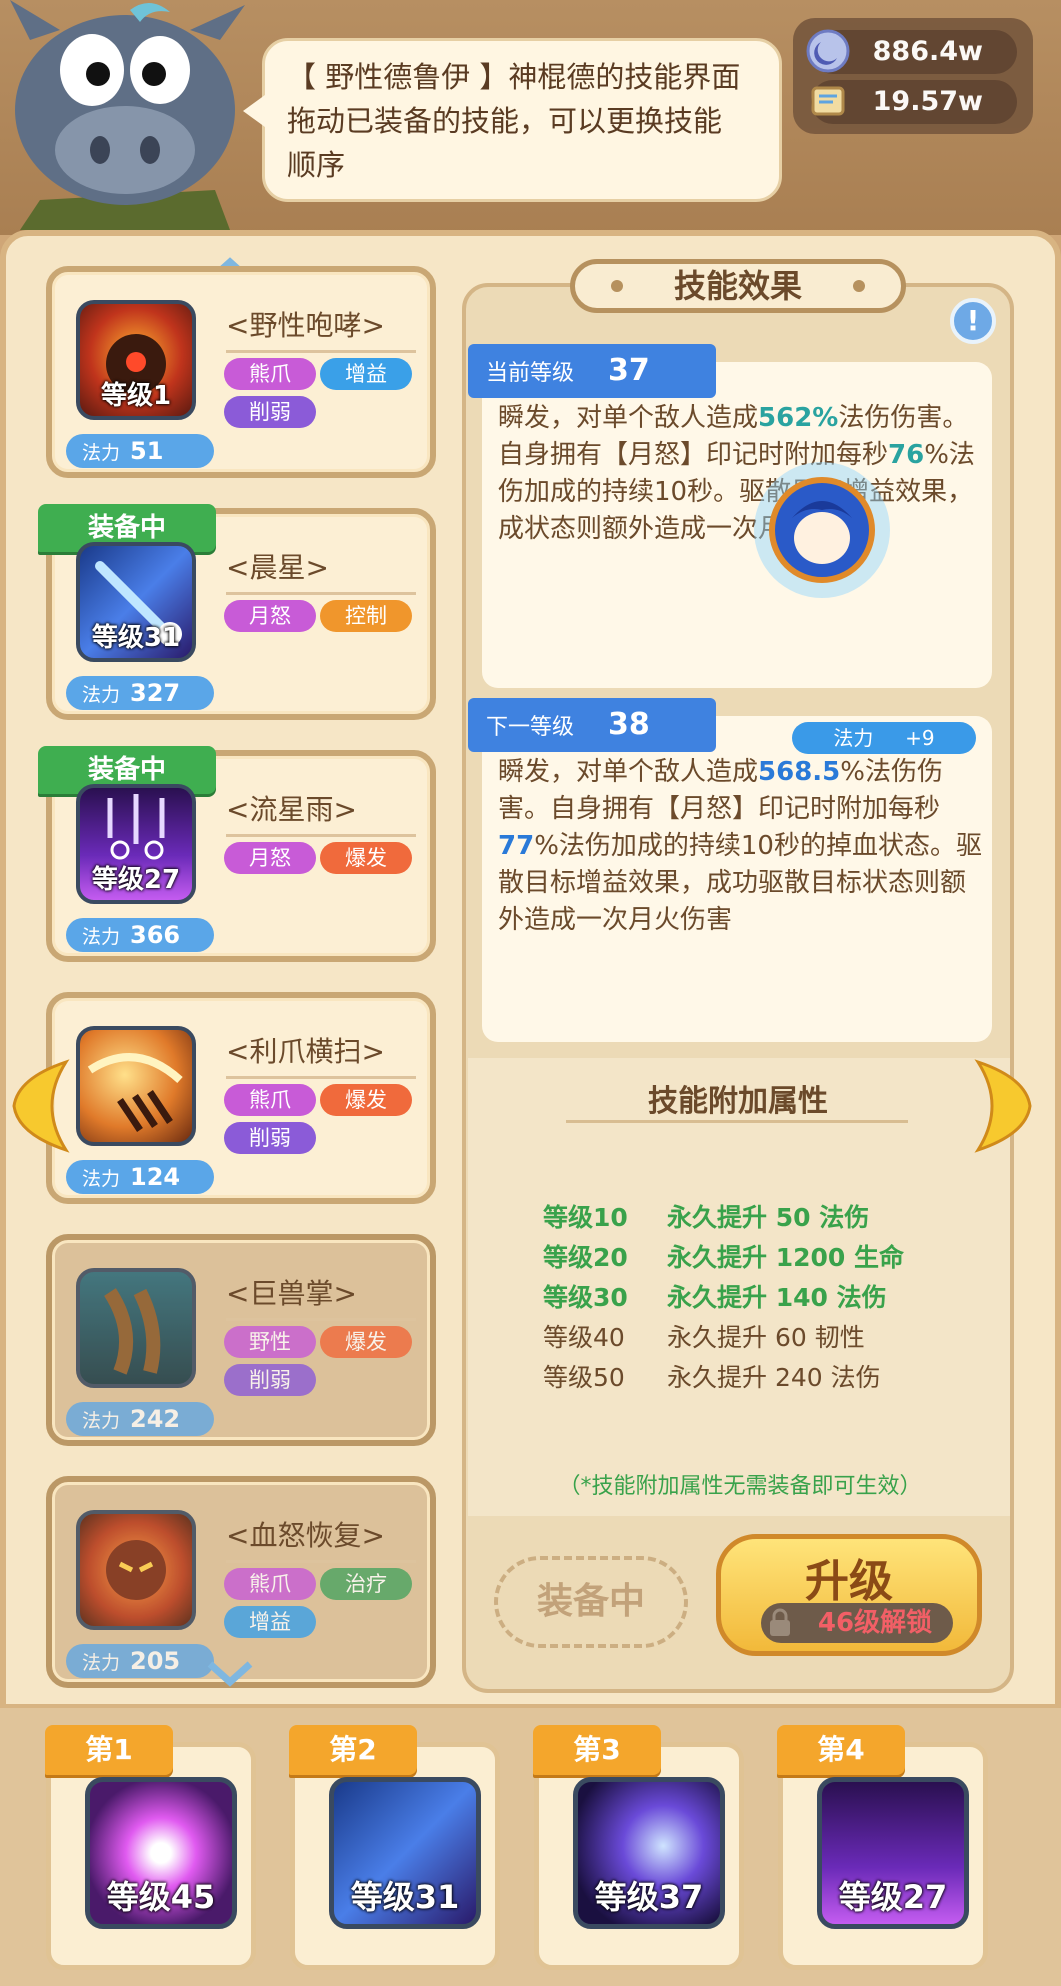 This screenshot has width=1061, height=1986. What do you see at coordinates (853, 738) in the screenshot?
I see `bonus-label: 法力` at bounding box center [853, 738].